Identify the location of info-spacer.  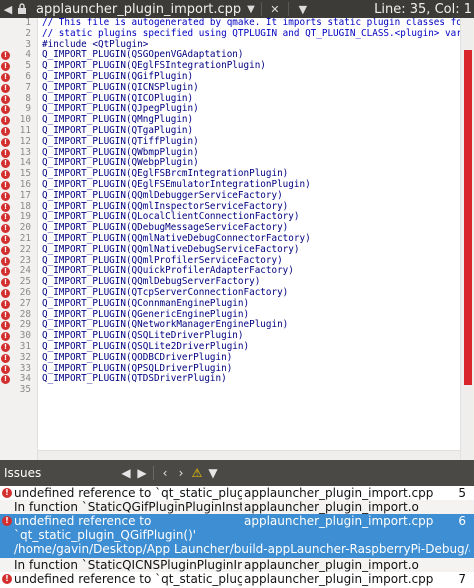
(7, 565).